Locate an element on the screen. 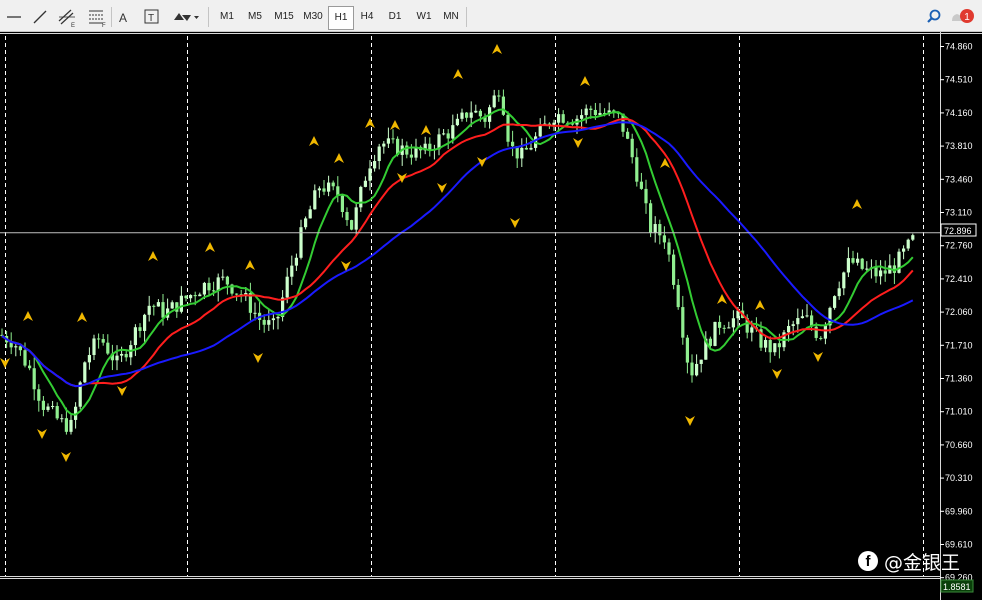 The height and width of the screenshot is (600, 982). price-label: 73.810 is located at coordinates (959, 146).